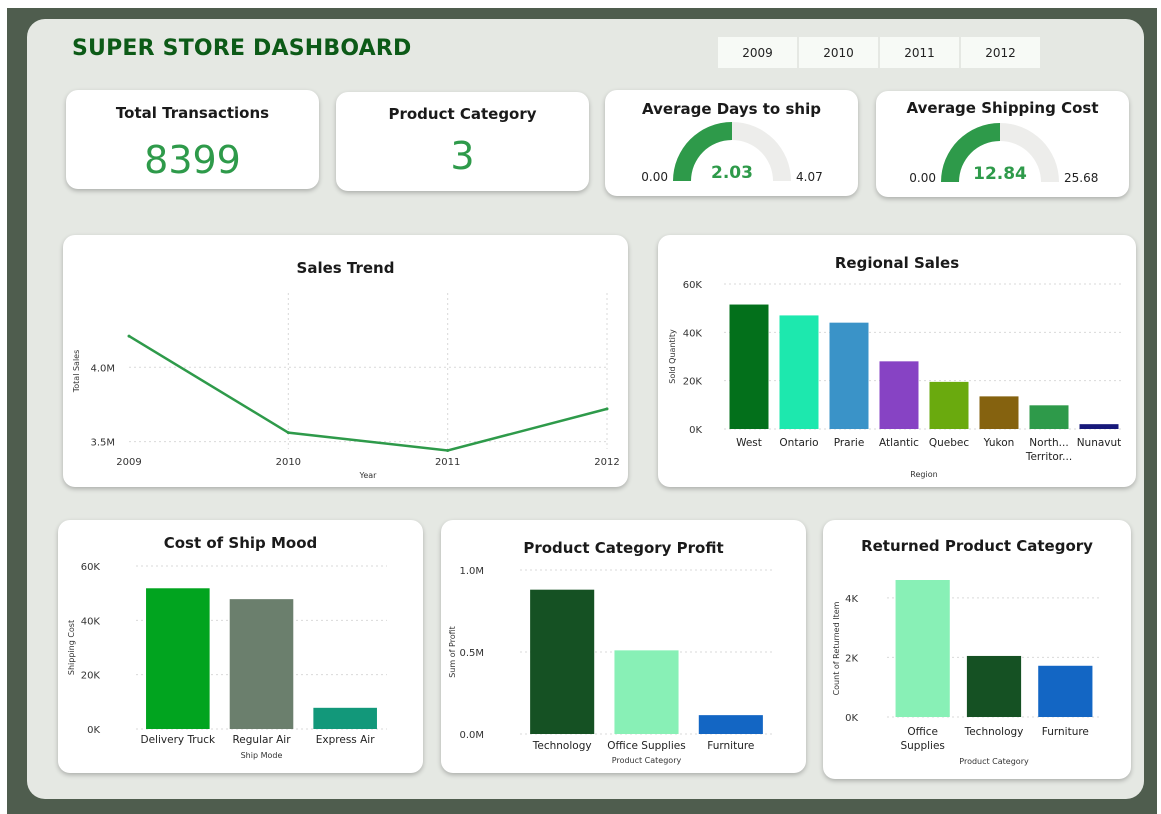  Describe the element at coordinates (757, 52) in the screenshot. I see `year-button-2009: 2009` at that location.